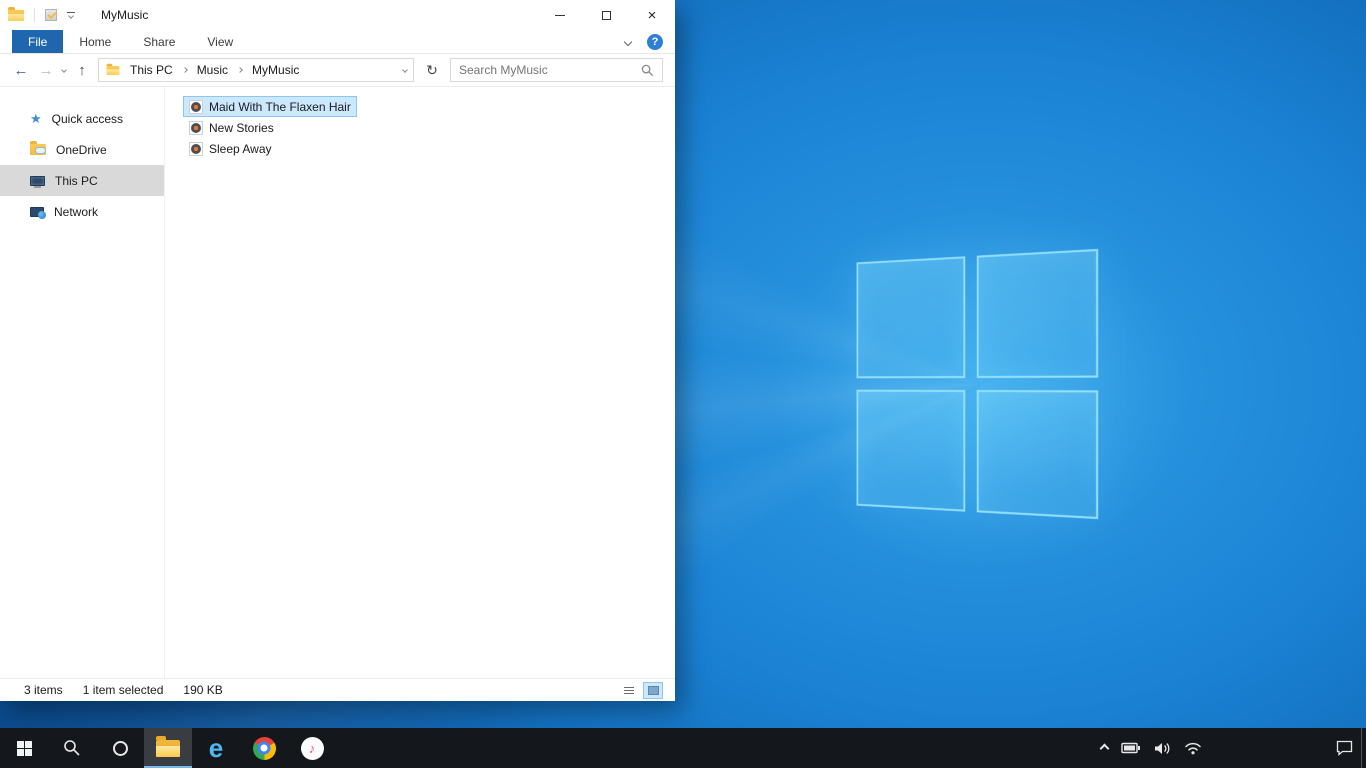 The height and width of the screenshot is (768, 1366). What do you see at coordinates (43, 690) in the screenshot?
I see `status-item-count: 3 items` at bounding box center [43, 690].